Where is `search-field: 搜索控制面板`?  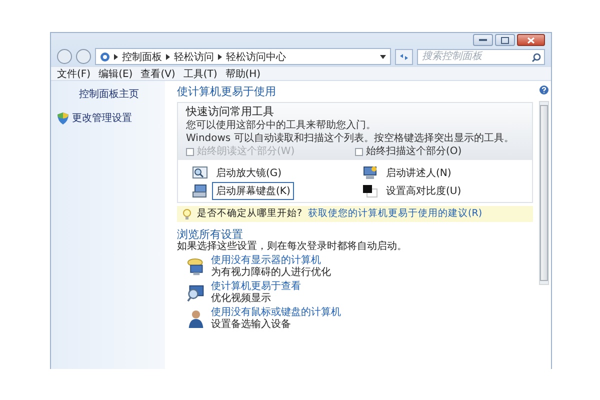
search-field: 搜索控制面板 is located at coordinates (481, 56).